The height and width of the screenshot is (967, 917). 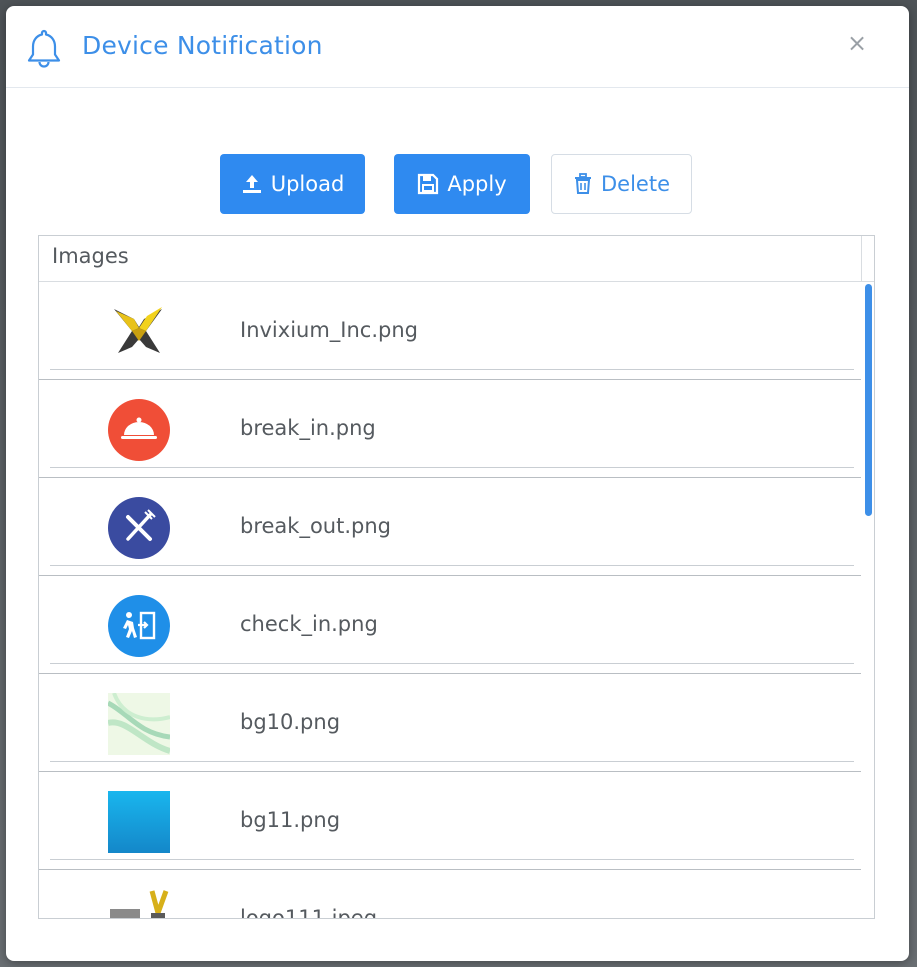 I want to click on delete-button: Delete, so click(x=621, y=184).